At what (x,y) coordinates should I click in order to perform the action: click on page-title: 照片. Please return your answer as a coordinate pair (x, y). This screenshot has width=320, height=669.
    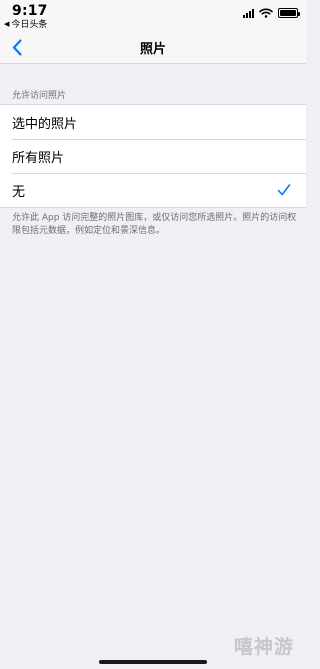
    Looking at the image, I should click on (152, 49).